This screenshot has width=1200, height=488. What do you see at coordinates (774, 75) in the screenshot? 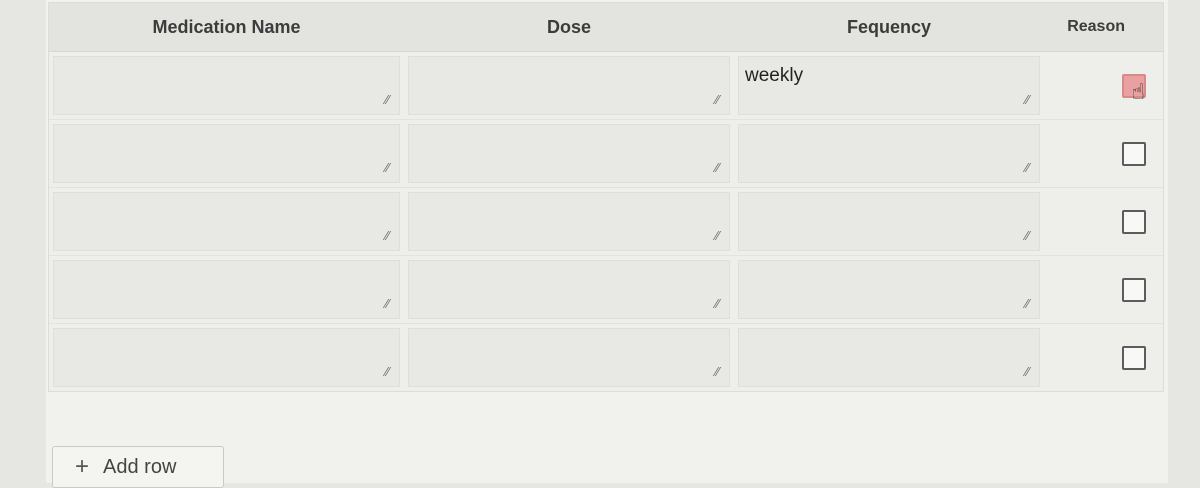
I see `frequency-value: weekly` at bounding box center [774, 75].